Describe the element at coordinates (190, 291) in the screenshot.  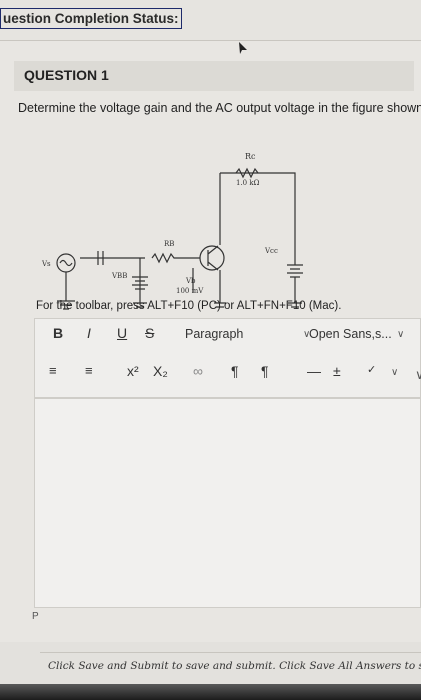
I see `vb-value: 100 mV` at that location.